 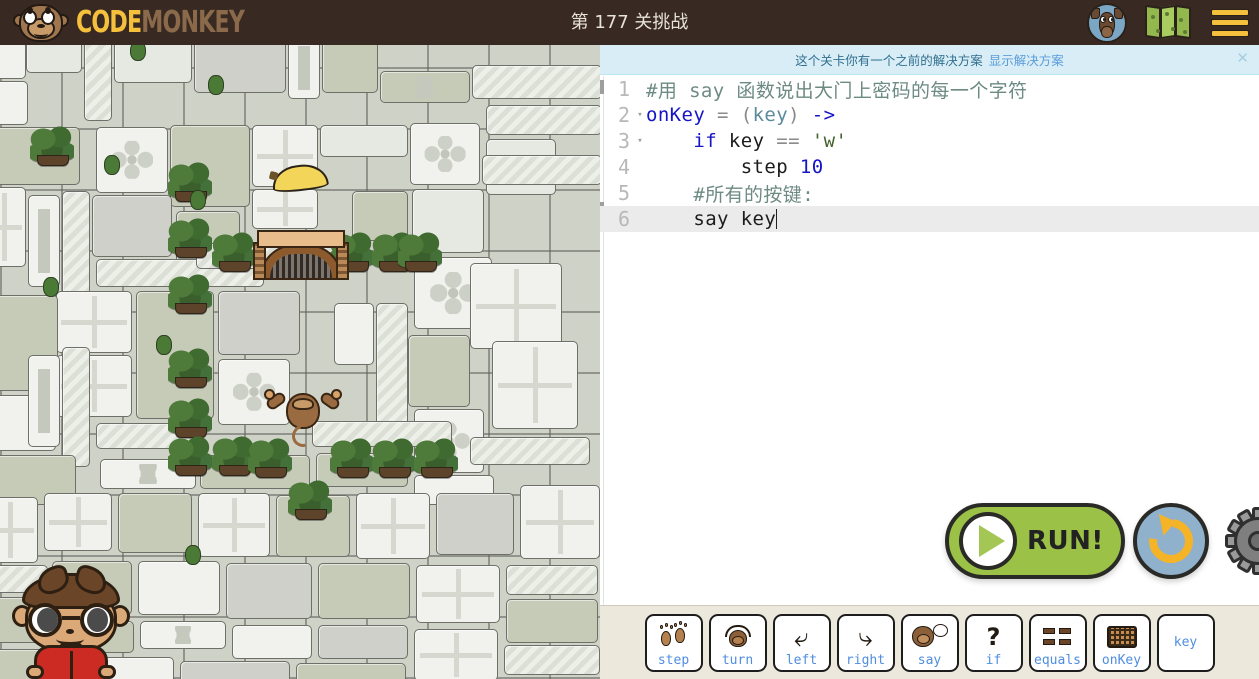 What do you see at coordinates (71, 625) in the screenshot?
I see `monkey-with-glasses-avatar` at bounding box center [71, 625].